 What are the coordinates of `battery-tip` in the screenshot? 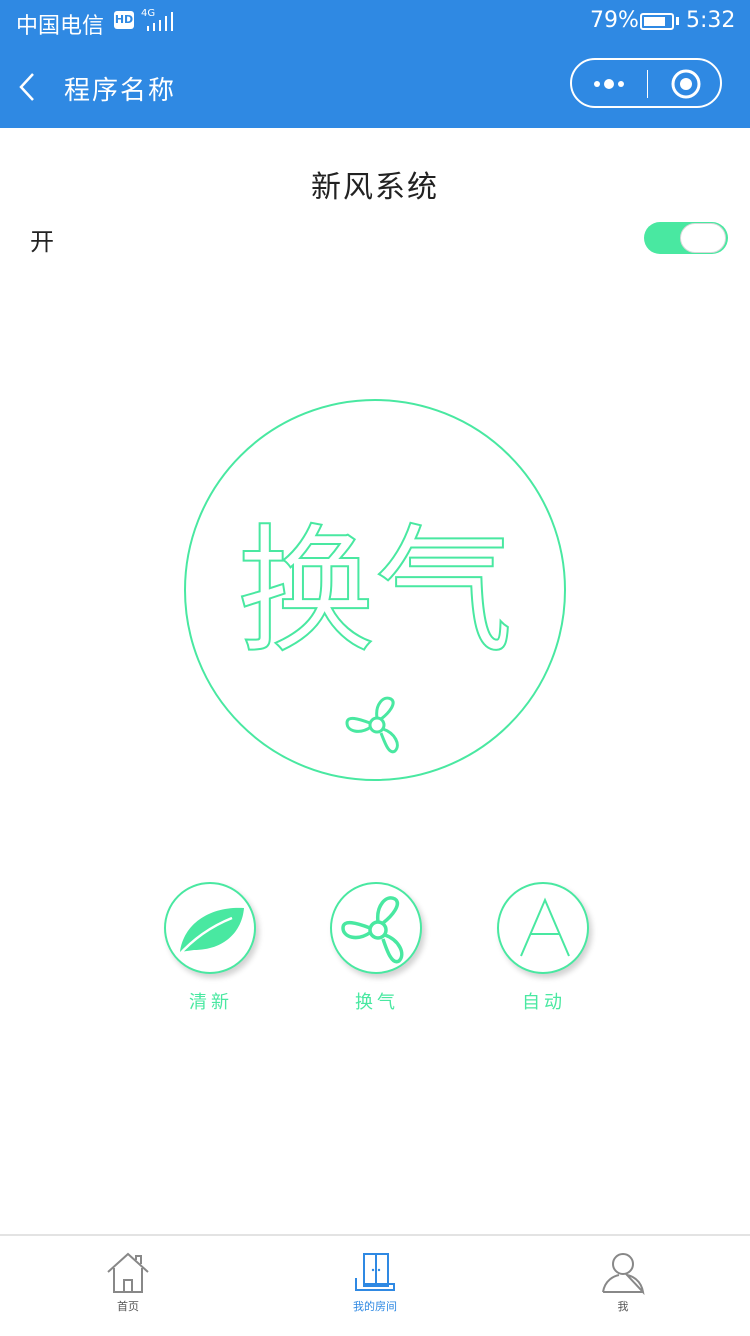 It's located at (677, 21).